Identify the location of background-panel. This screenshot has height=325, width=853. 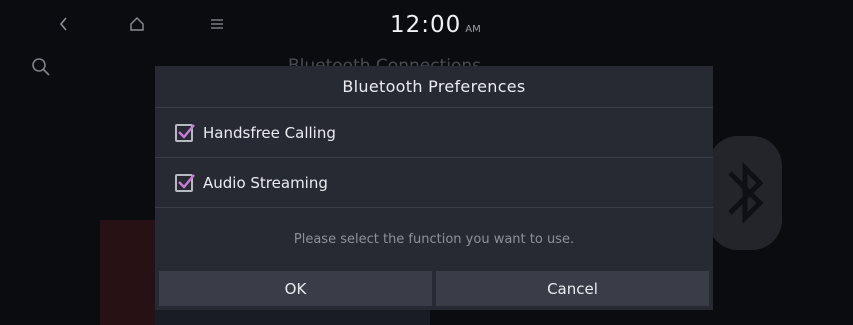
(127, 272).